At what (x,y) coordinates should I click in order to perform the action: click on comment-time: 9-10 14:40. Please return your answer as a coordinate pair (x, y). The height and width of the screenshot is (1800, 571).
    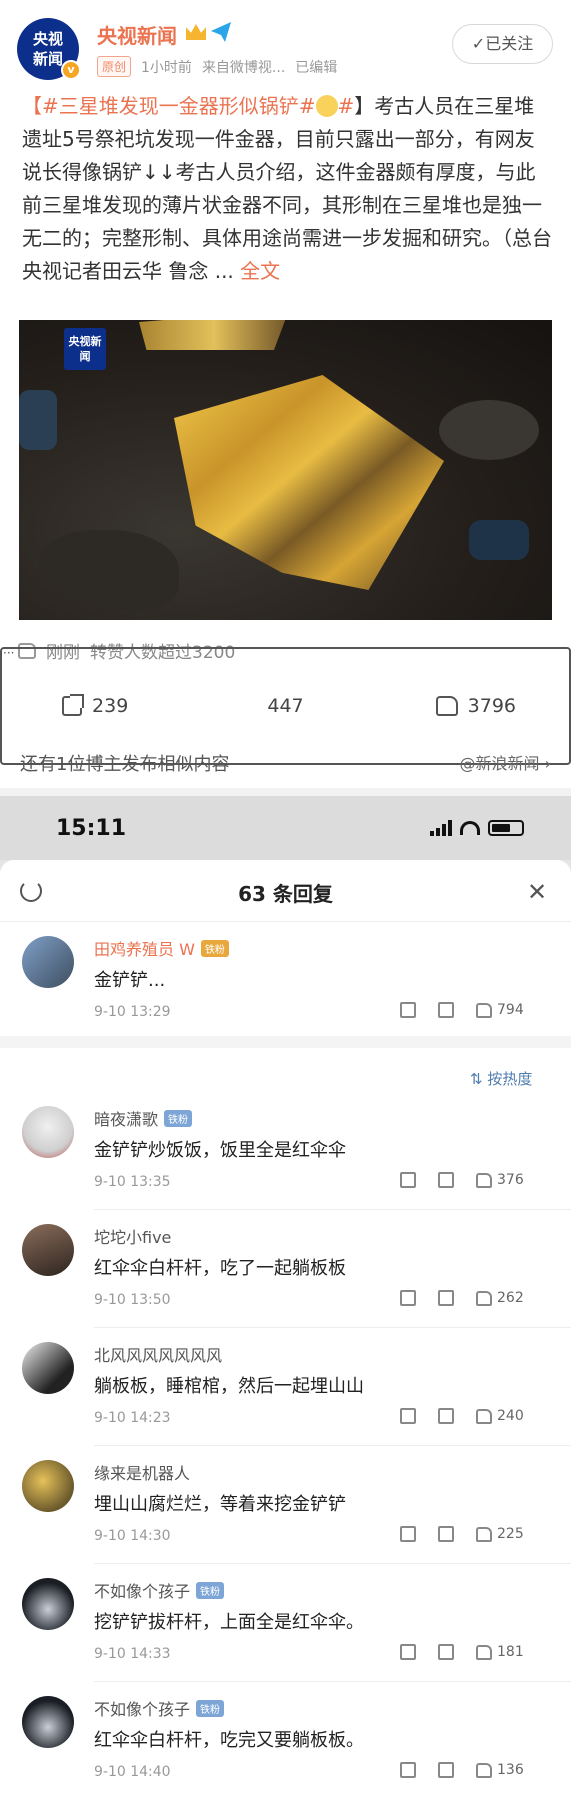
    Looking at the image, I should click on (132, 1772).